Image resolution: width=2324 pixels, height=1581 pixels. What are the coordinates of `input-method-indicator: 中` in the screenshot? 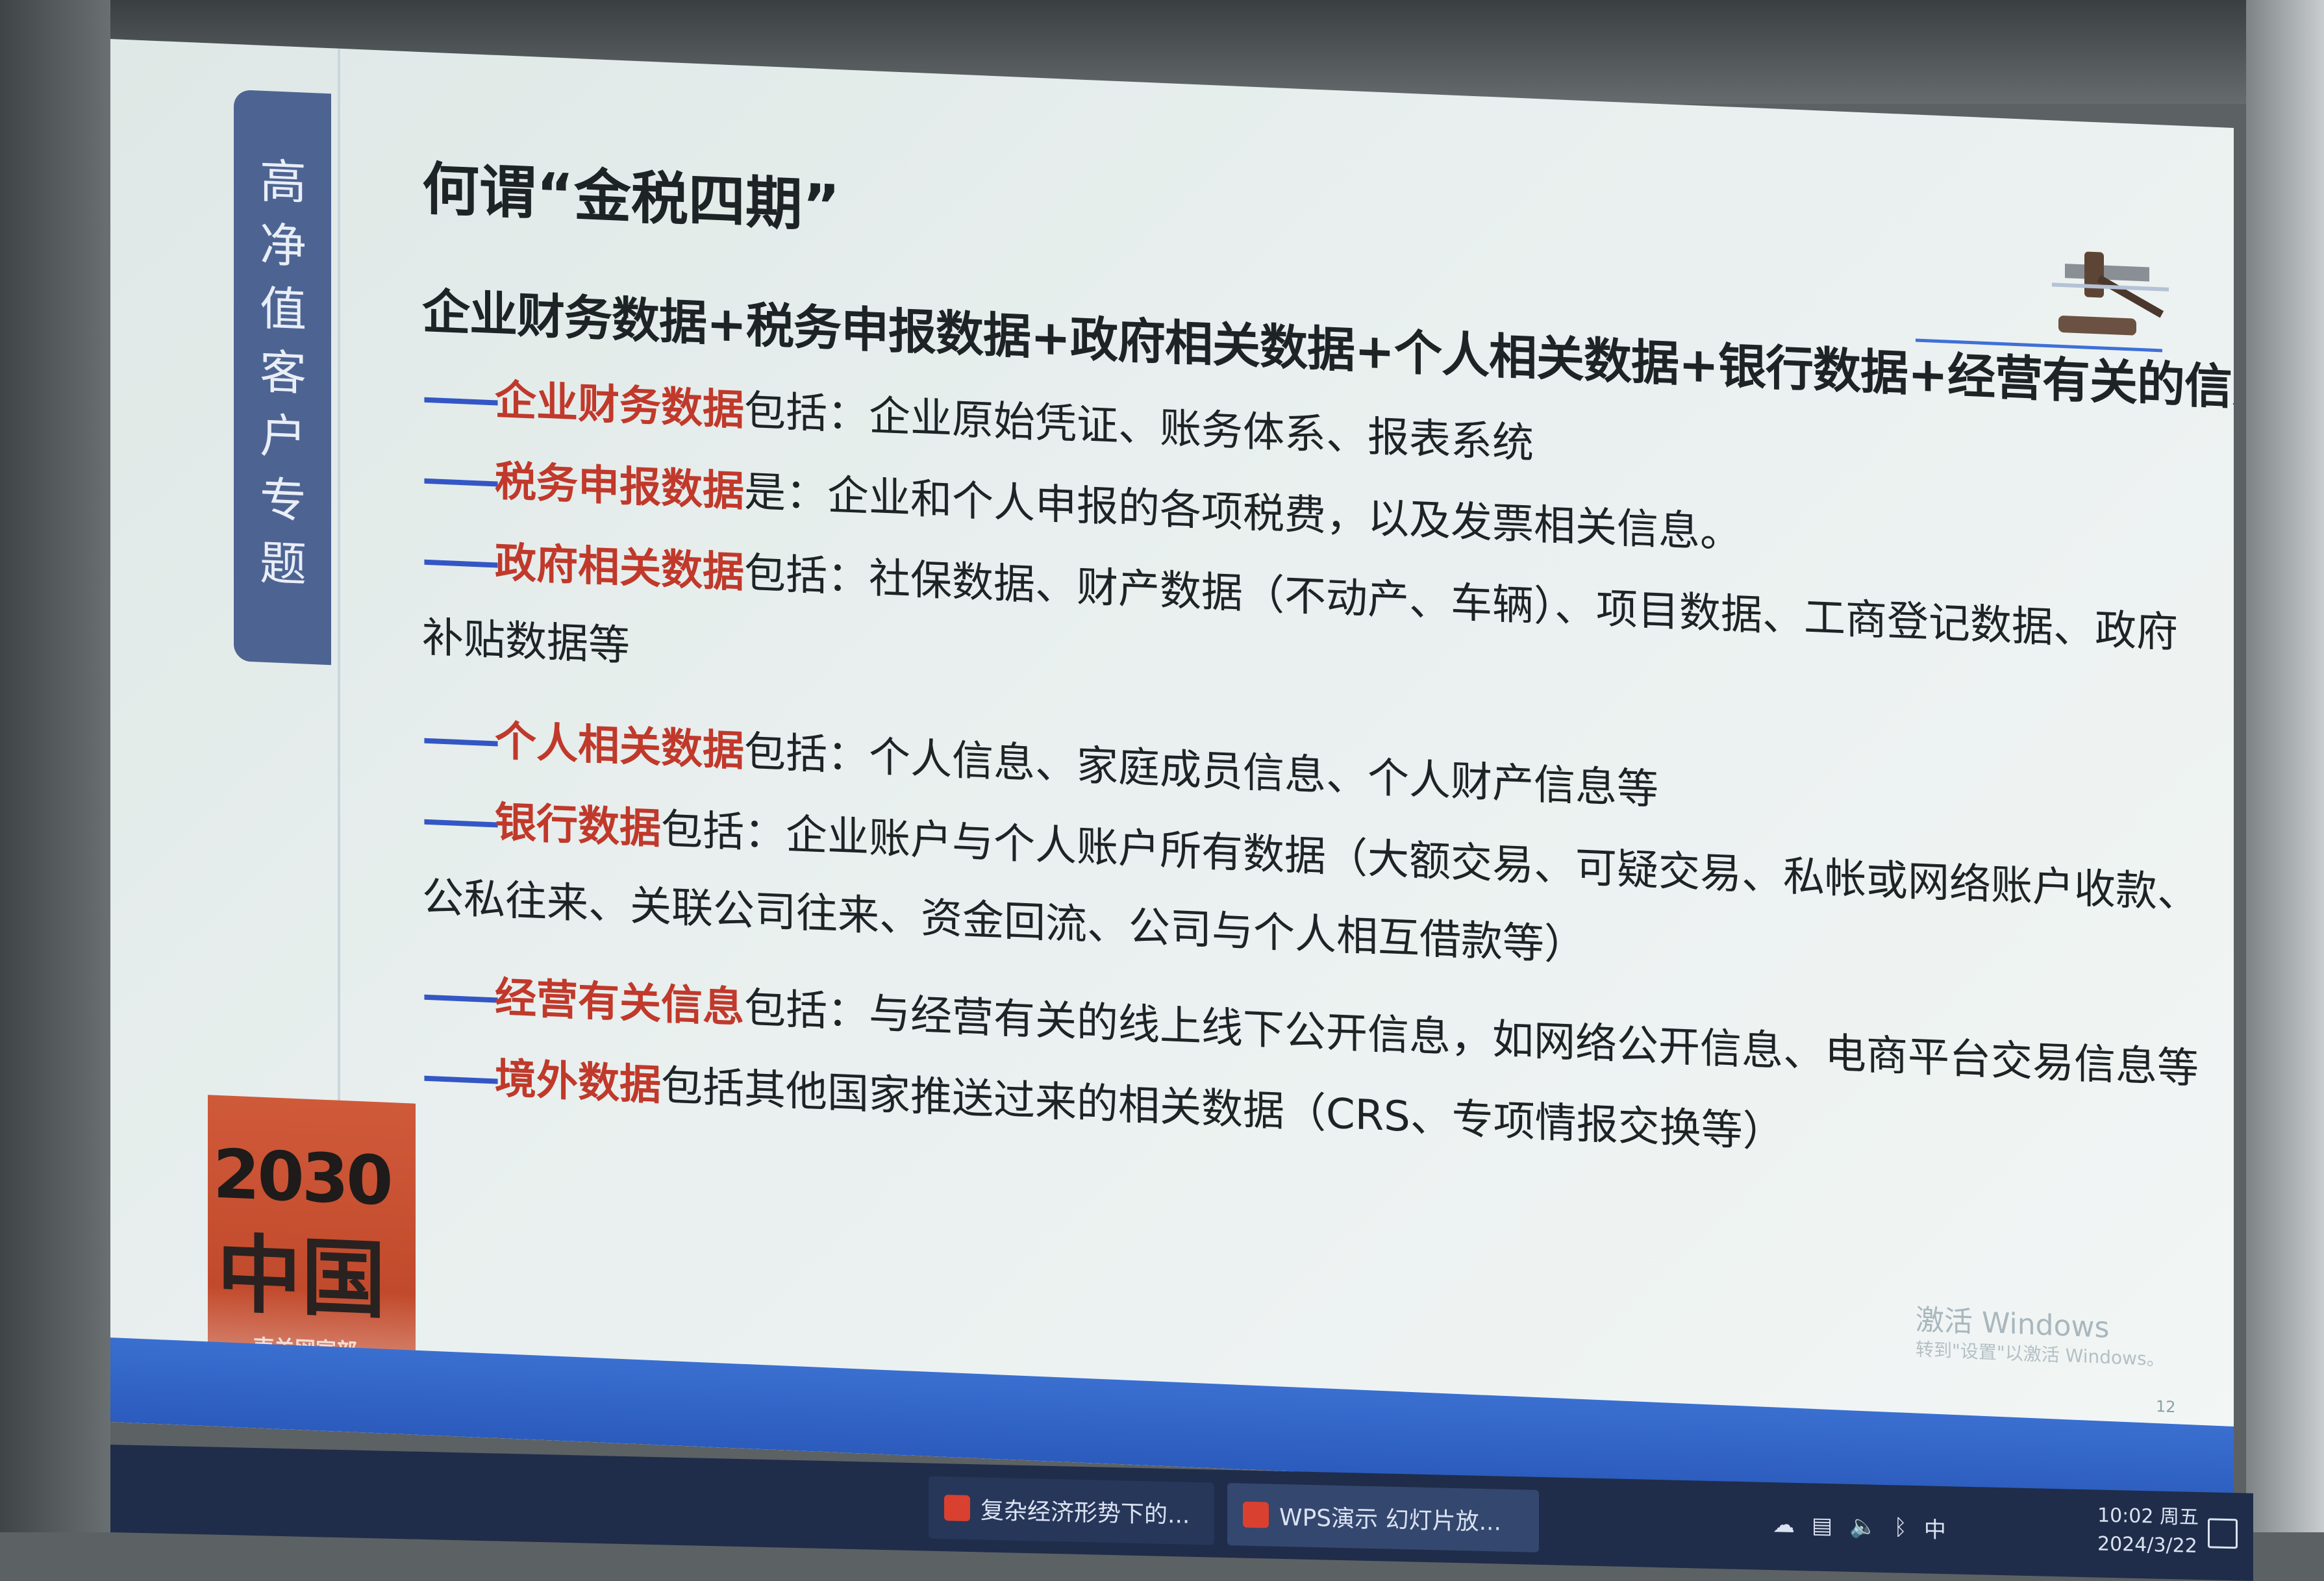 It's located at (1935, 1528).